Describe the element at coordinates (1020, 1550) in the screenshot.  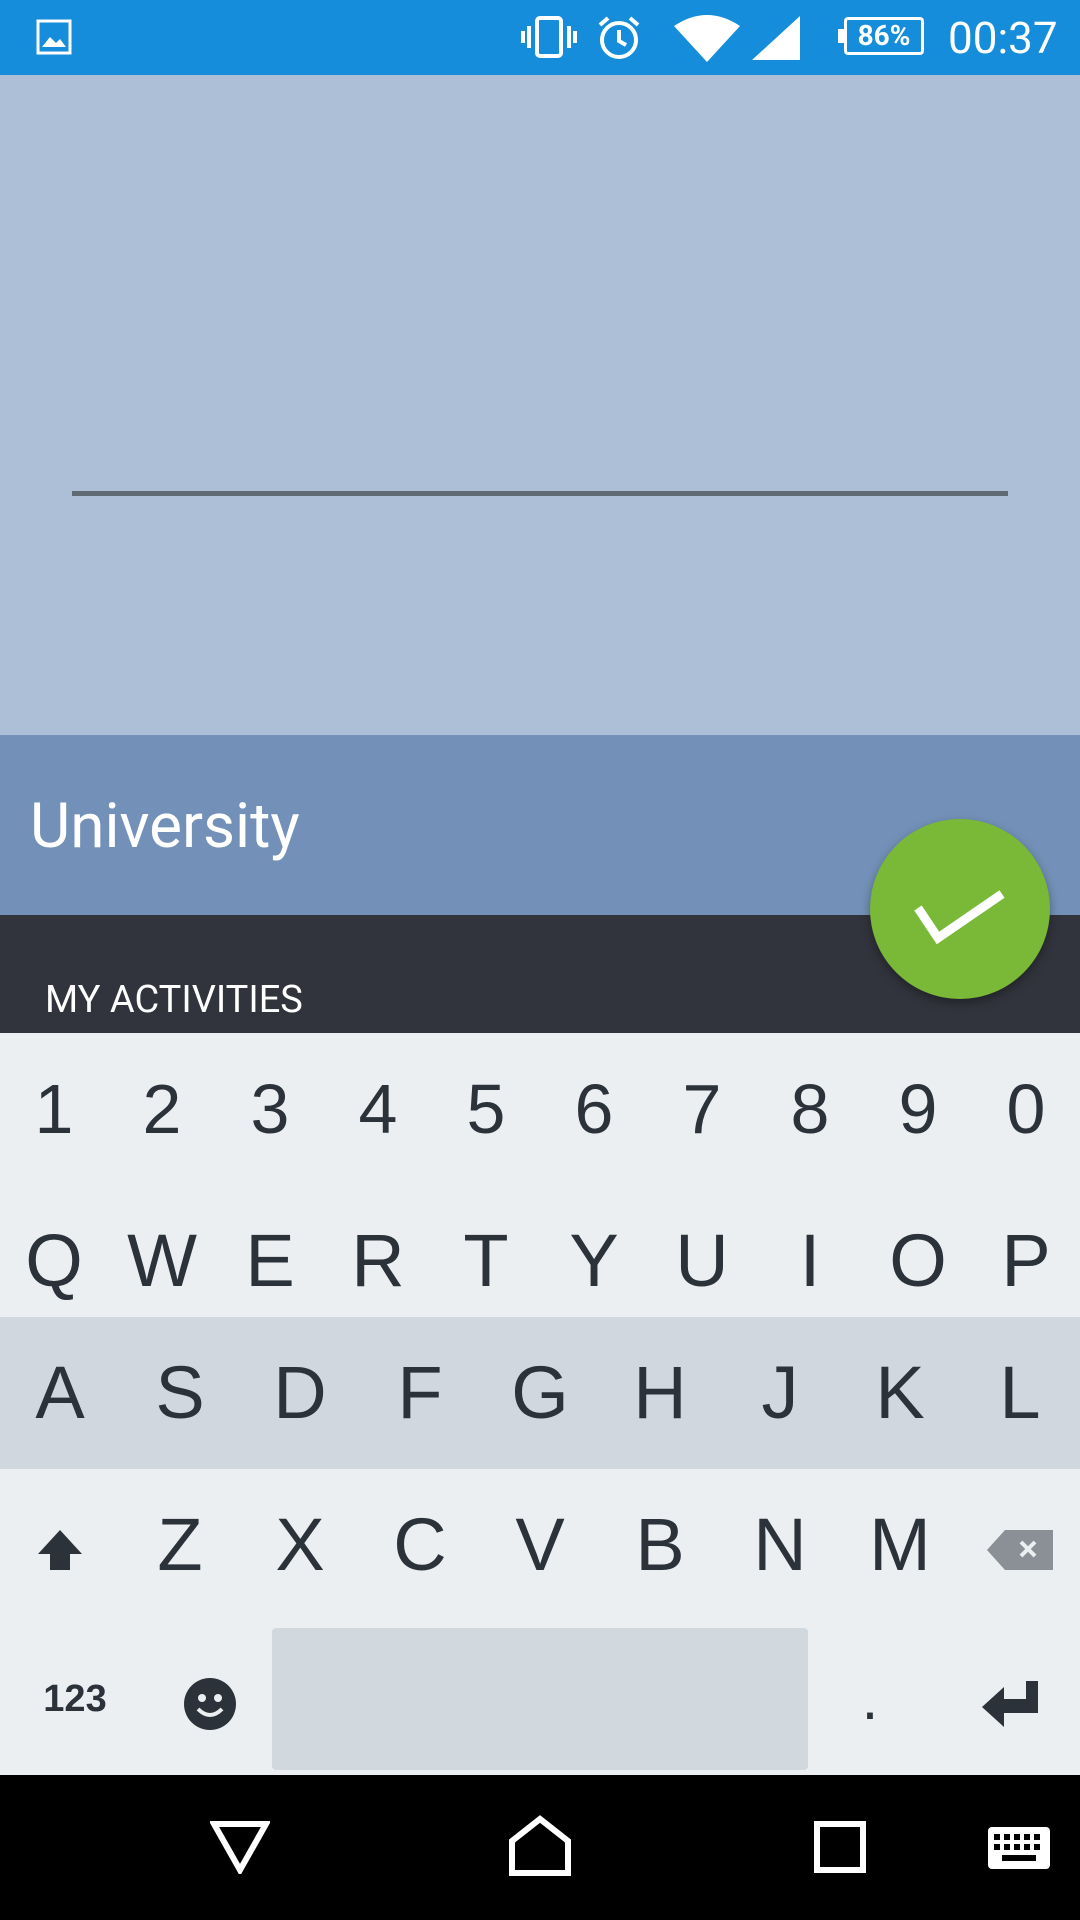
I see `backspace-icon` at that location.